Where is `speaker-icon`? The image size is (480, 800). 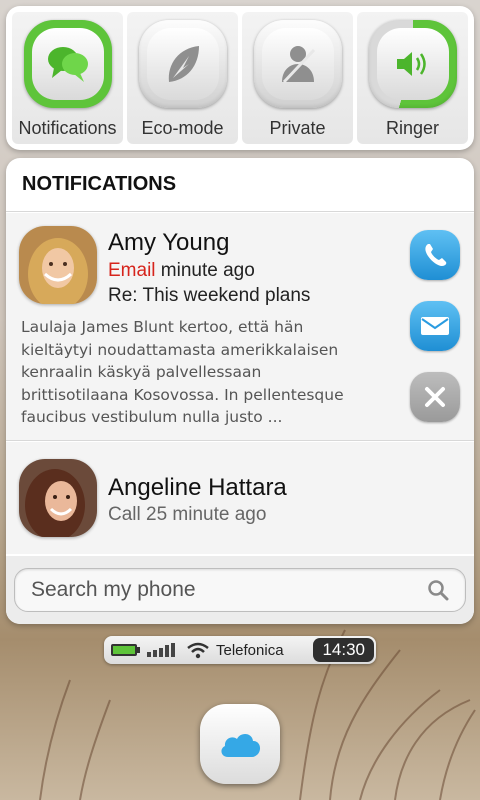 speaker-icon is located at coordinates (411, 64).